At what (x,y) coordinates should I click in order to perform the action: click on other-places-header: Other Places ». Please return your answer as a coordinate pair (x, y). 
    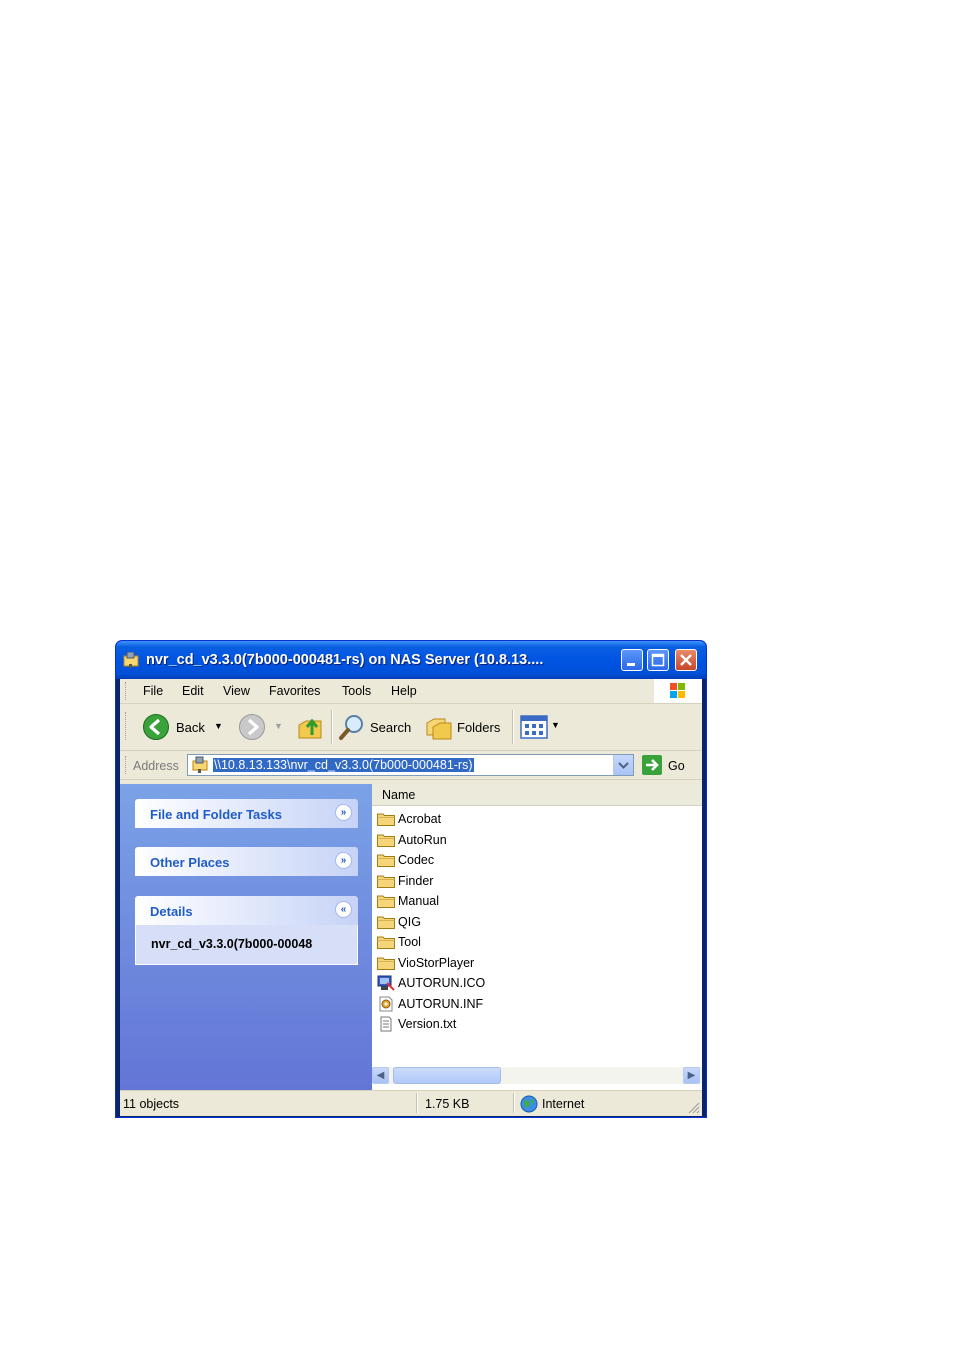
    Looking at the image, I should click on (246, 861).